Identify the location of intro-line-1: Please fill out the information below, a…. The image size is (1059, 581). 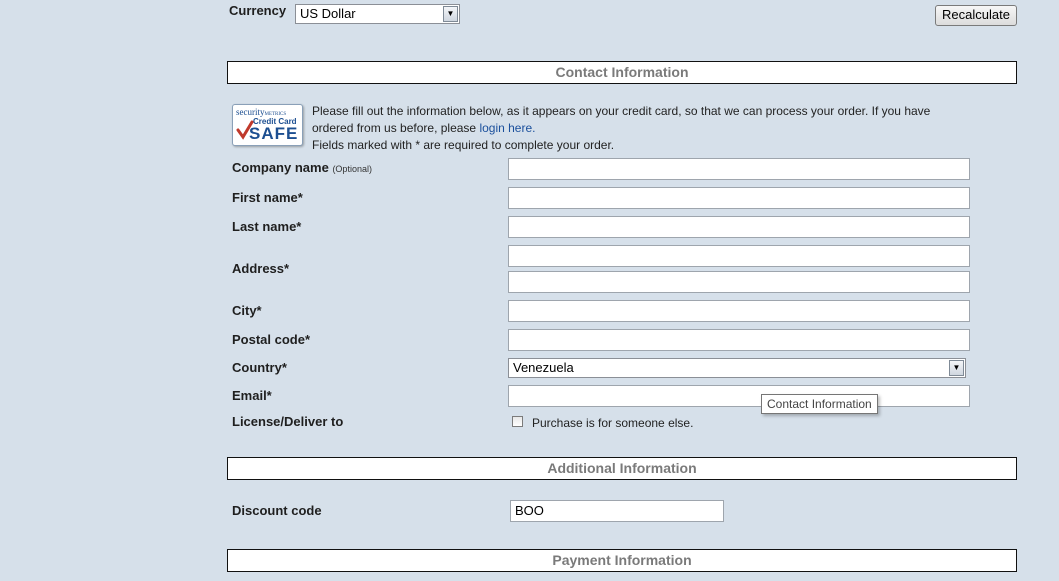
(621, 111).